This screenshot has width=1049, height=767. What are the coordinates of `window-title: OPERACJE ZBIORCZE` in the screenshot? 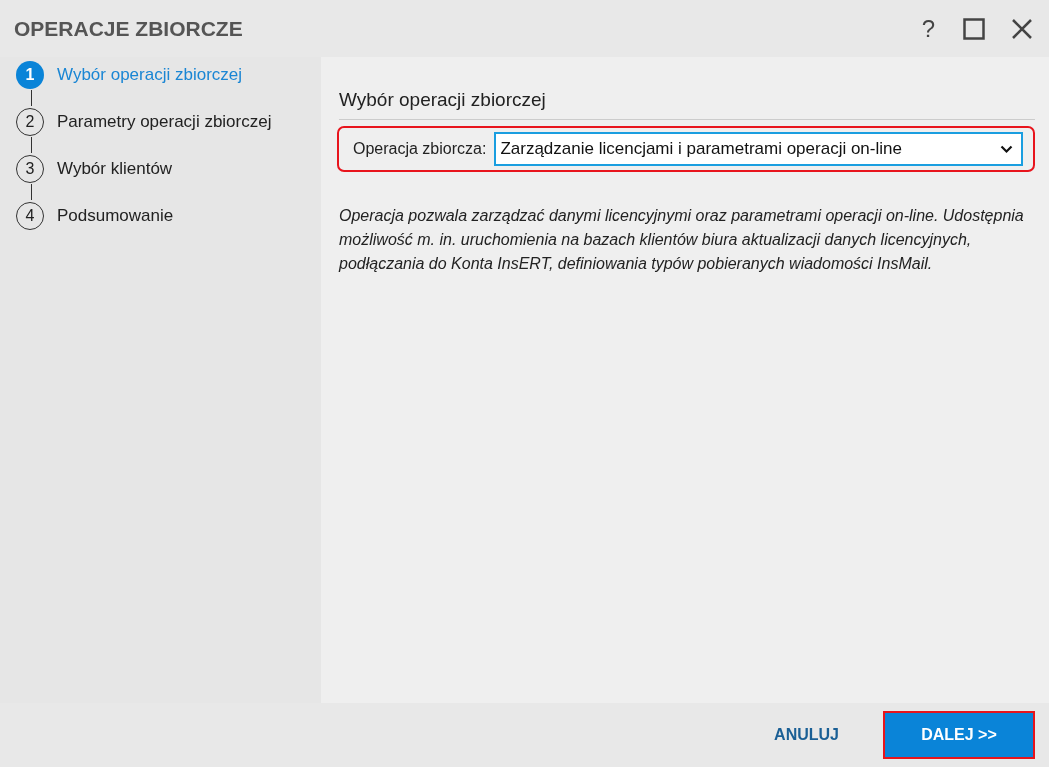 It's located at (129, 28).